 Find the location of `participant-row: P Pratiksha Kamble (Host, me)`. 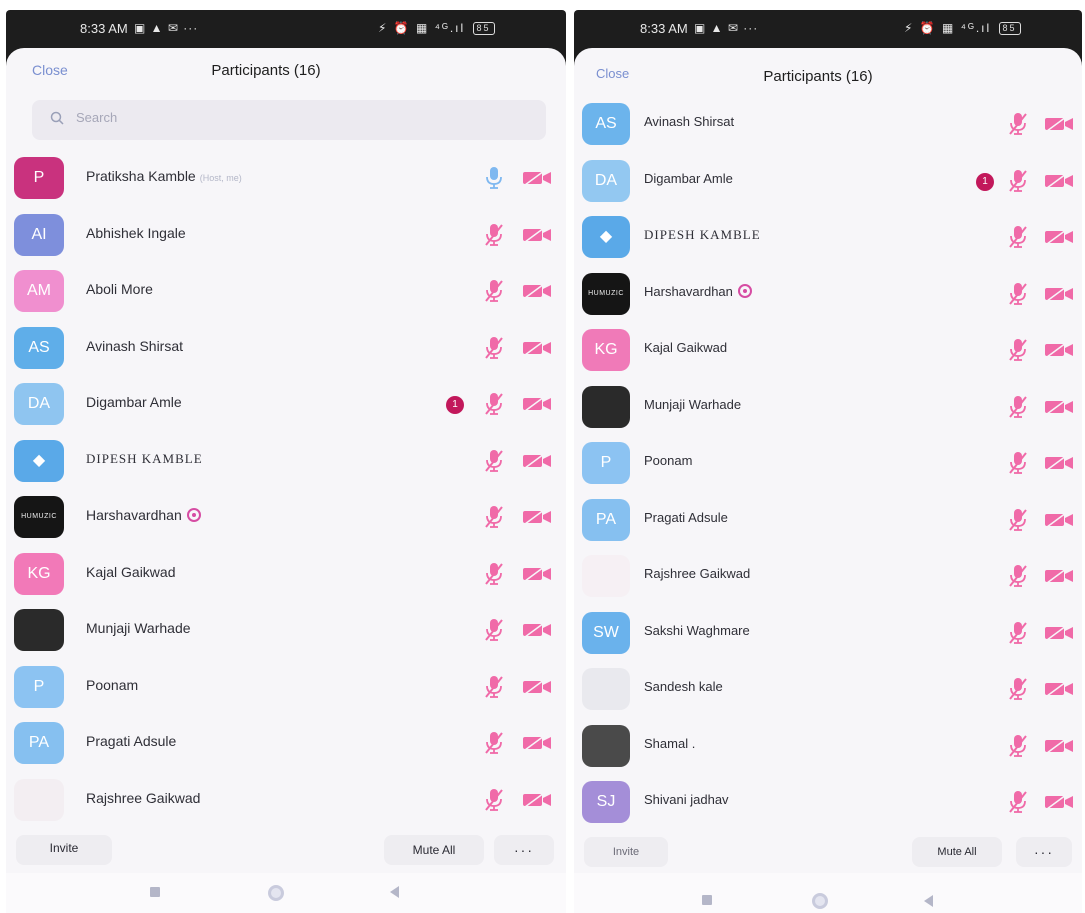

participant-row: P Pratiksha Kamble (Host, me) is located at coordinates (286, 178).